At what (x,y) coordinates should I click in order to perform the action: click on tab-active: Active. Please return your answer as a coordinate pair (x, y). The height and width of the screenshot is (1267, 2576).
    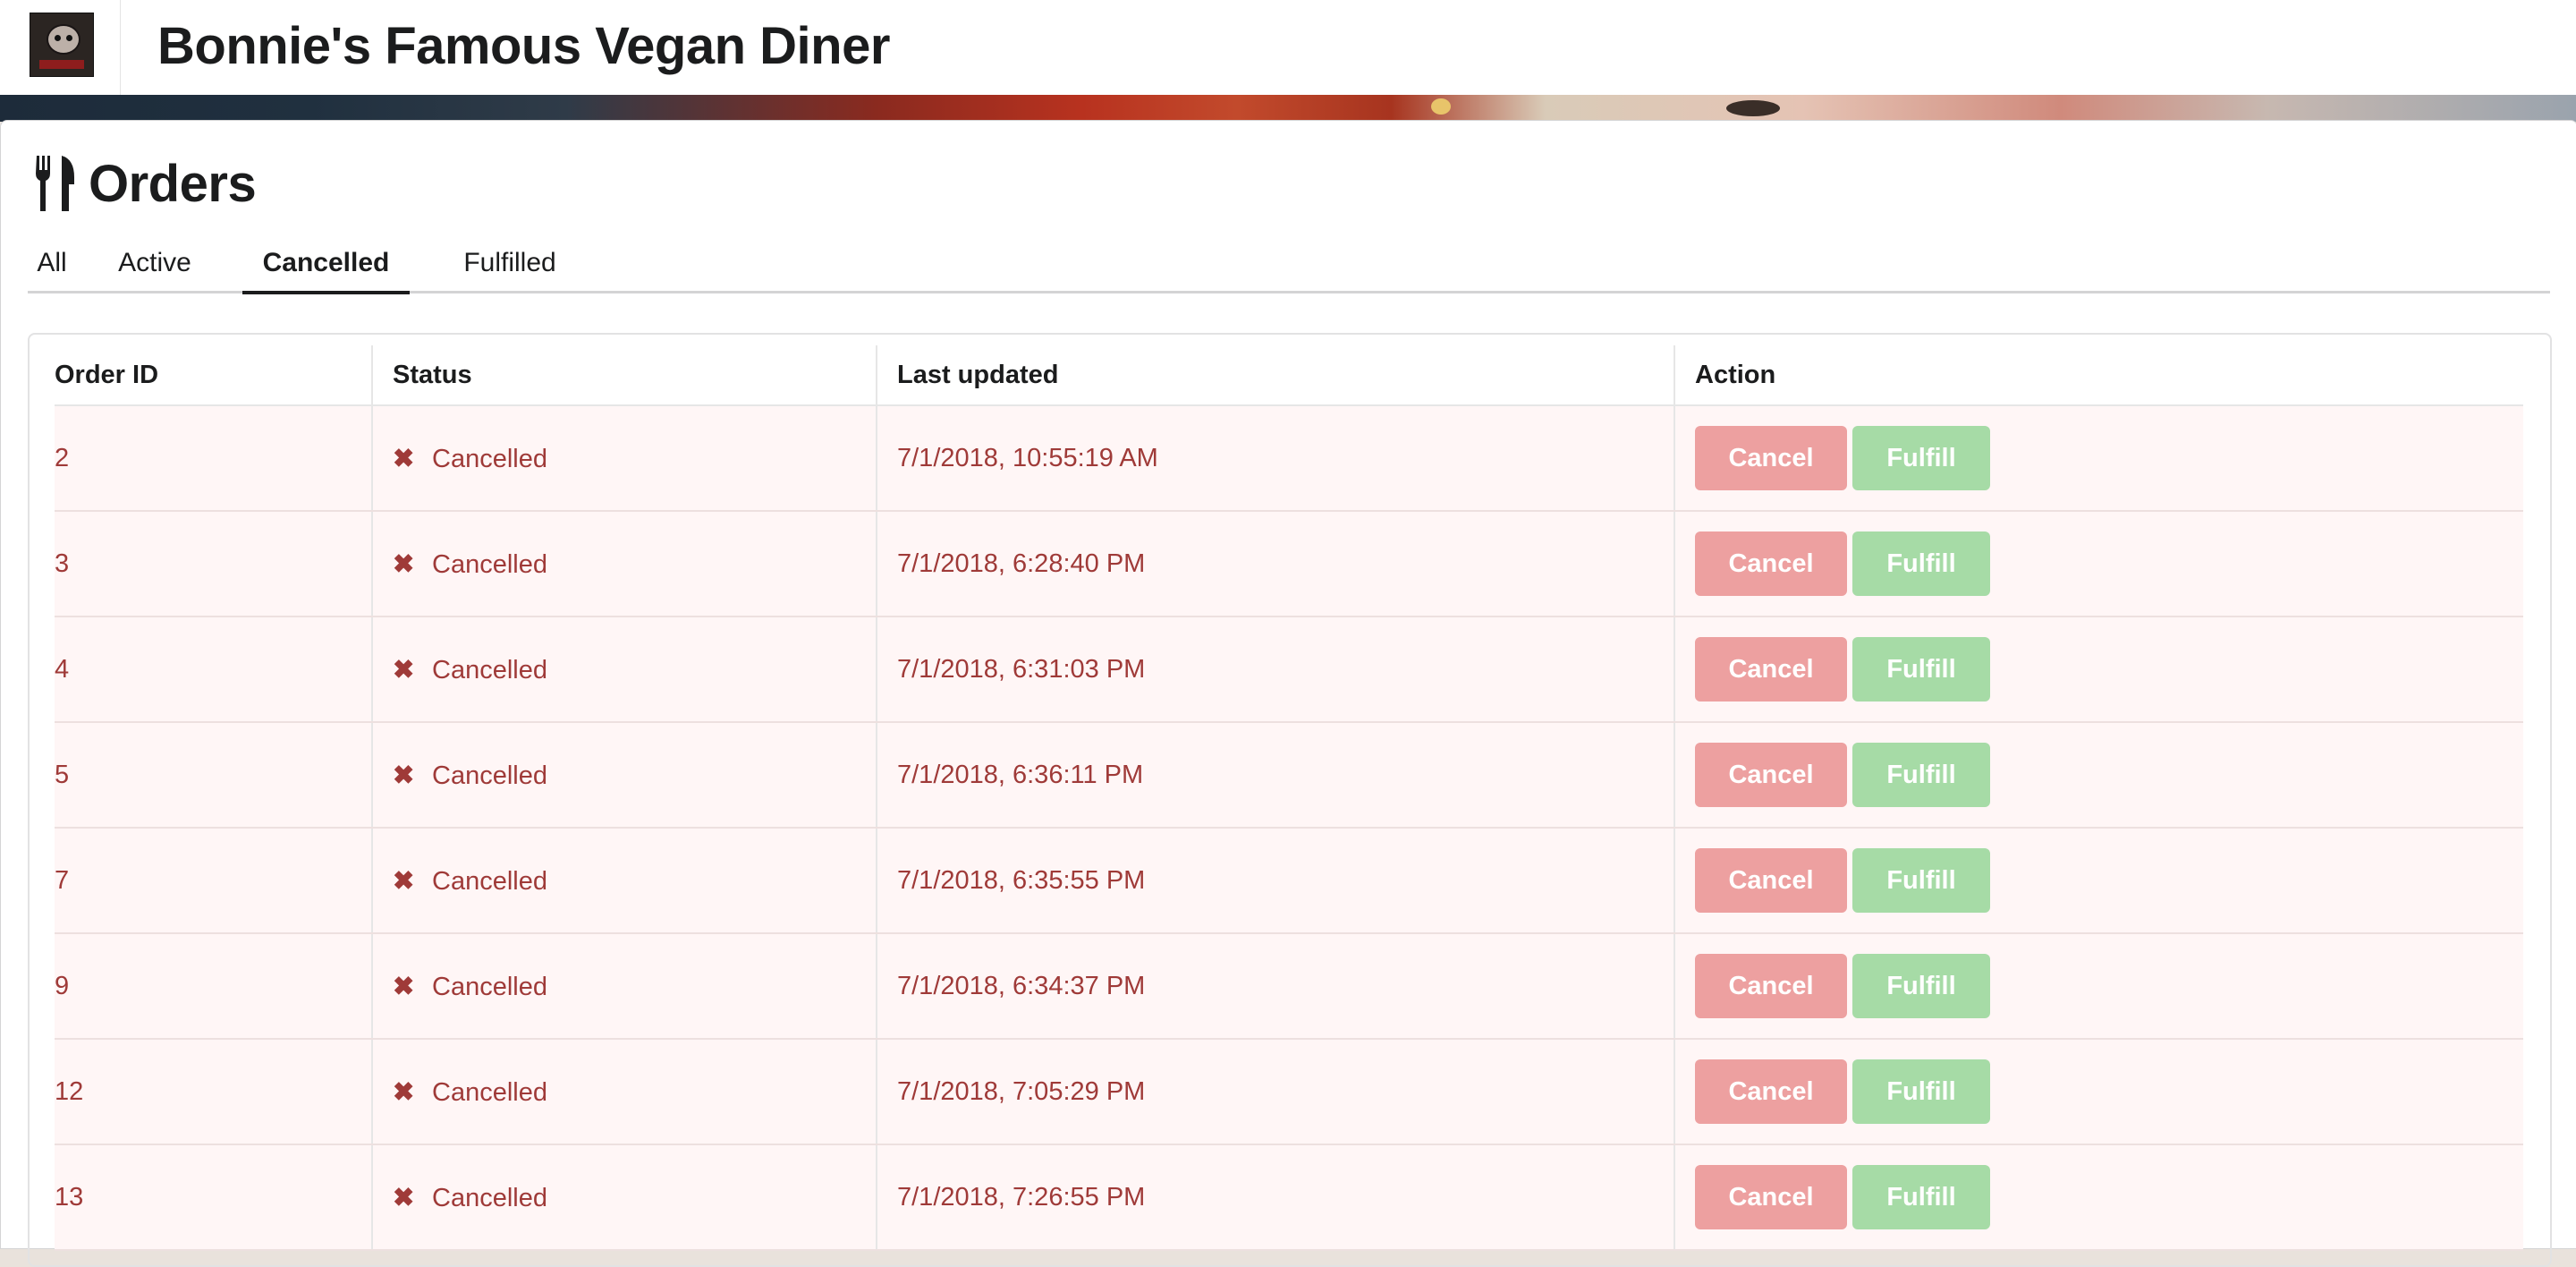
    Looking at the image, I should click on (155, 266).